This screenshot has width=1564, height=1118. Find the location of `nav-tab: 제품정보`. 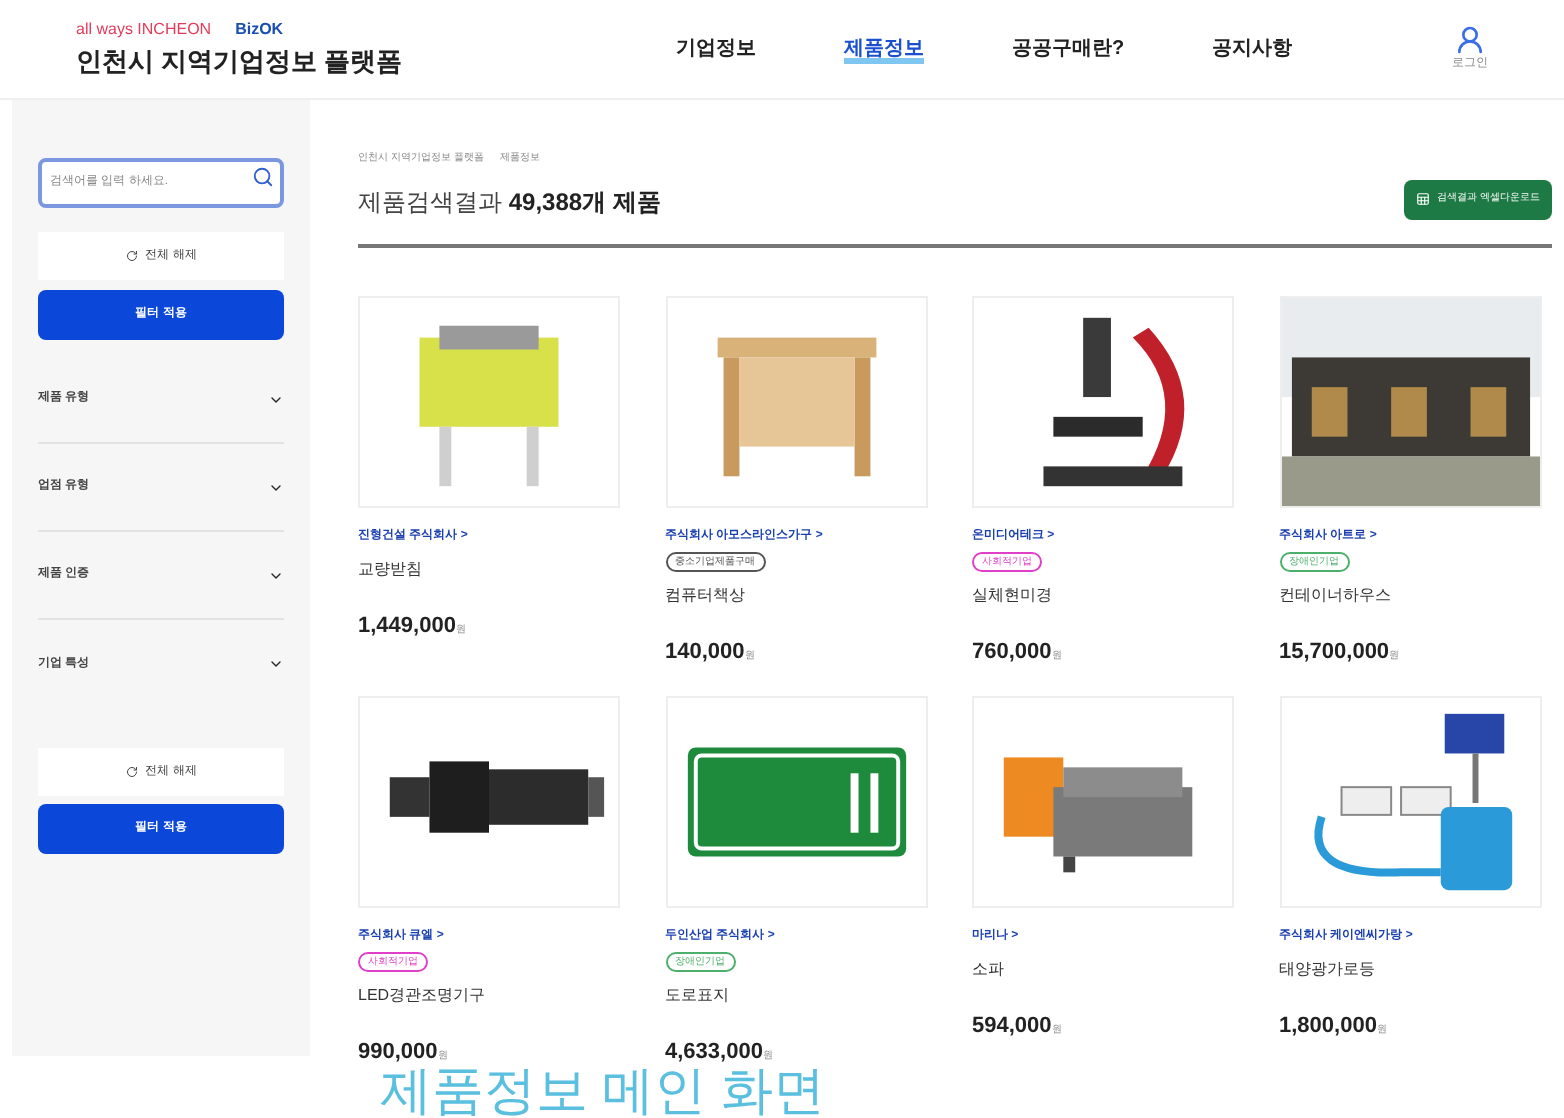

nav-tab: 제품정보 is located at coordinates (884, 49).